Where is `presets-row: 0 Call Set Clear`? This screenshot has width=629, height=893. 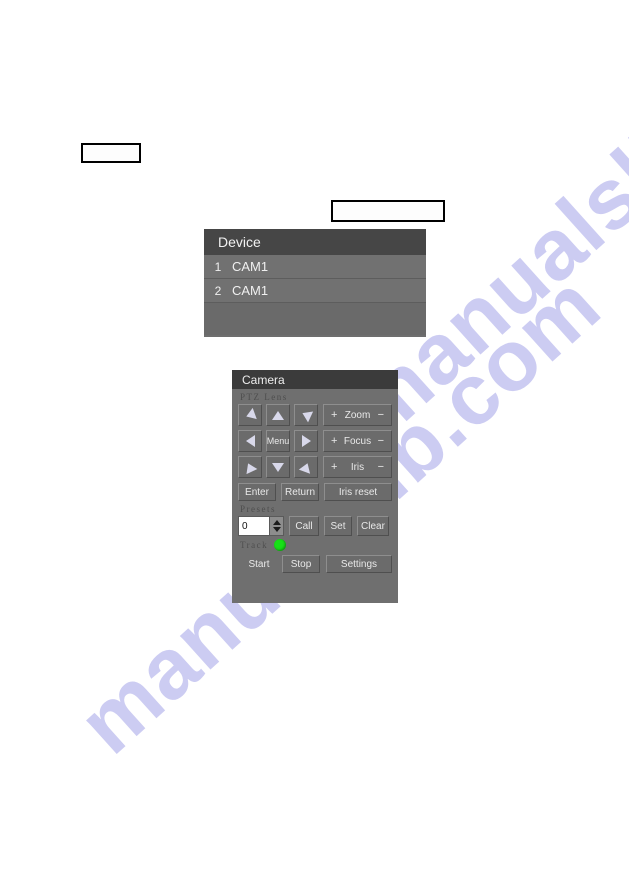
presets-row: 0 Call Set Clear is located at coordinates (315, 526).